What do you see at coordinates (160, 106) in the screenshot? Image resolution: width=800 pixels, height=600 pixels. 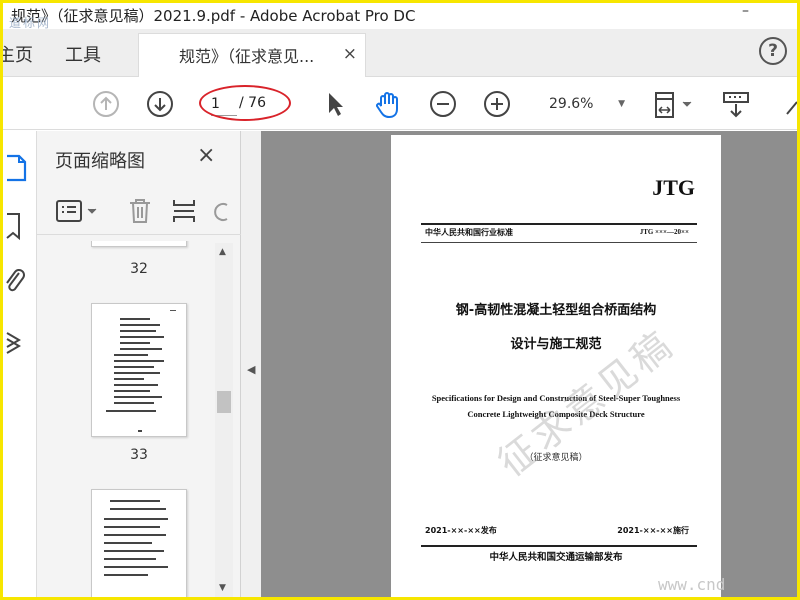 I see `next-page-icon` at bounding box center [160, 106].